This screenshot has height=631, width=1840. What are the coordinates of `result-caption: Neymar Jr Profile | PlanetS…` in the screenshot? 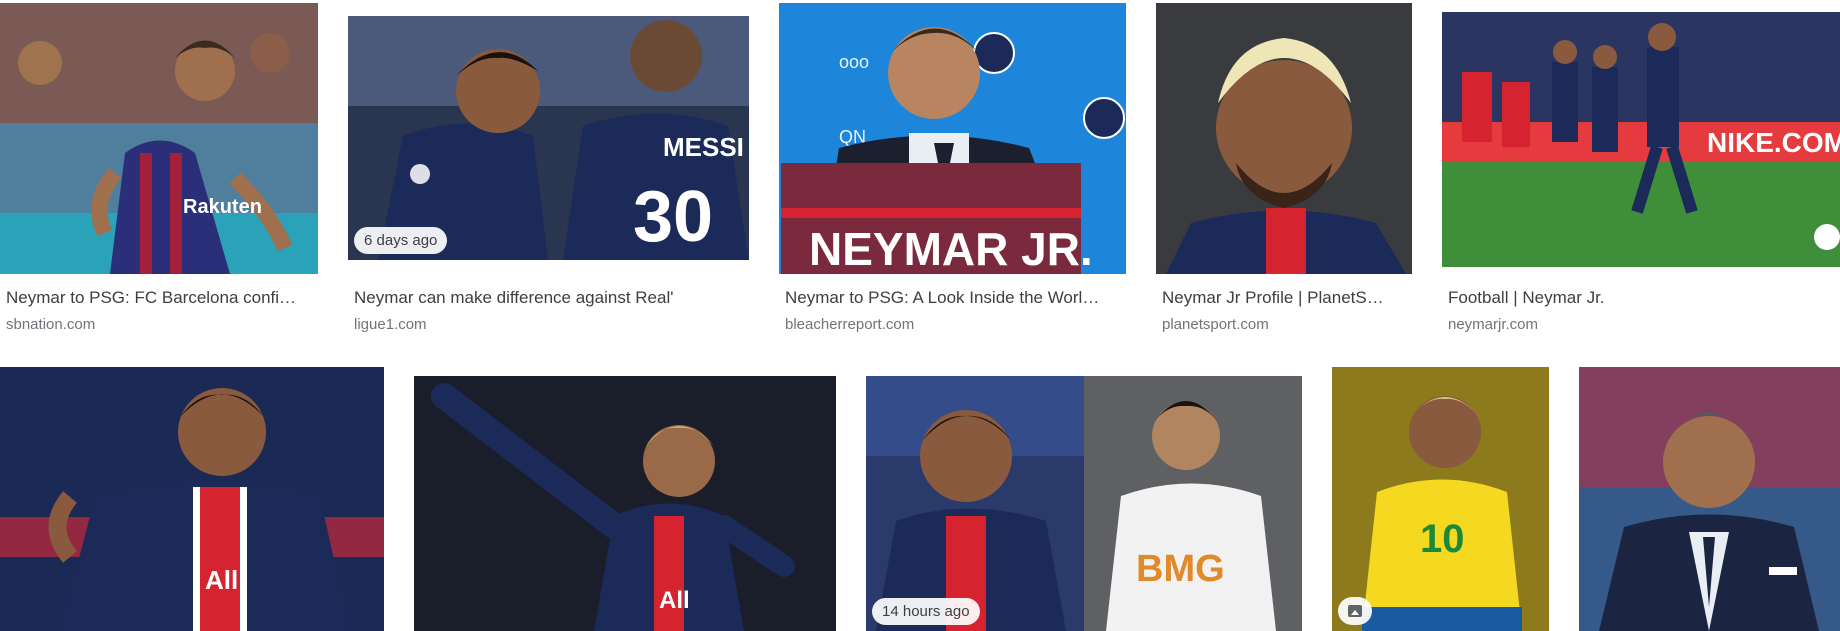 It's located at (1285, 298).